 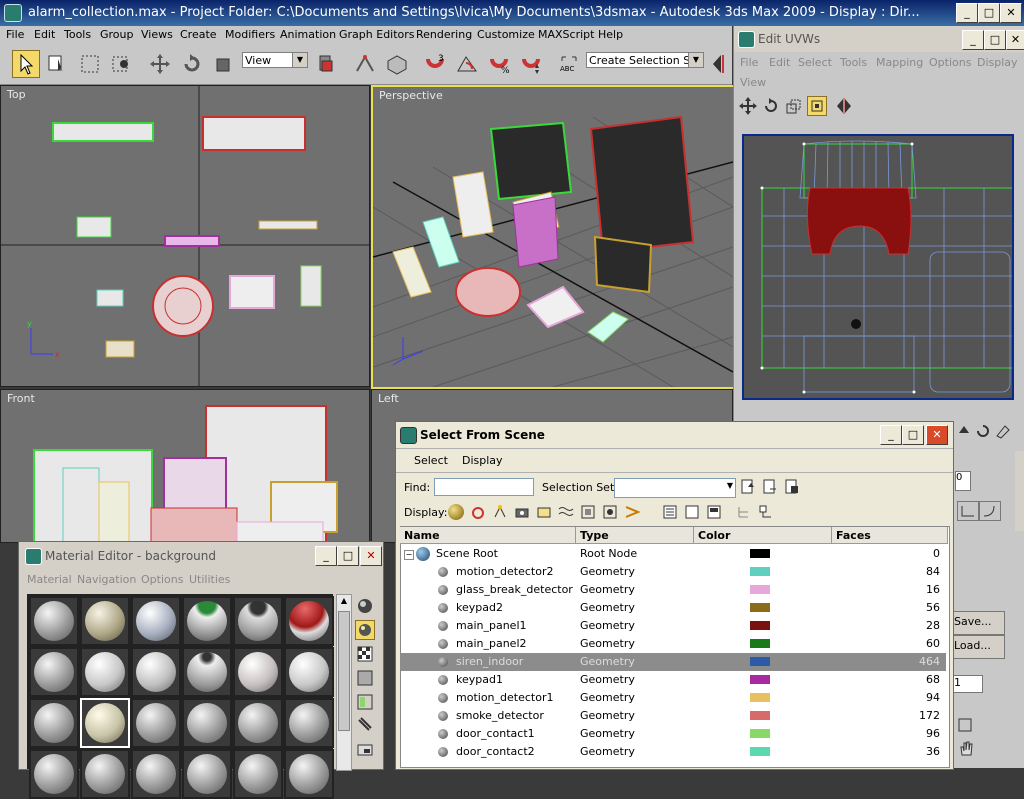 I want to click on table-row: keypad2 Geometry 56, so click(x=673, y=608).